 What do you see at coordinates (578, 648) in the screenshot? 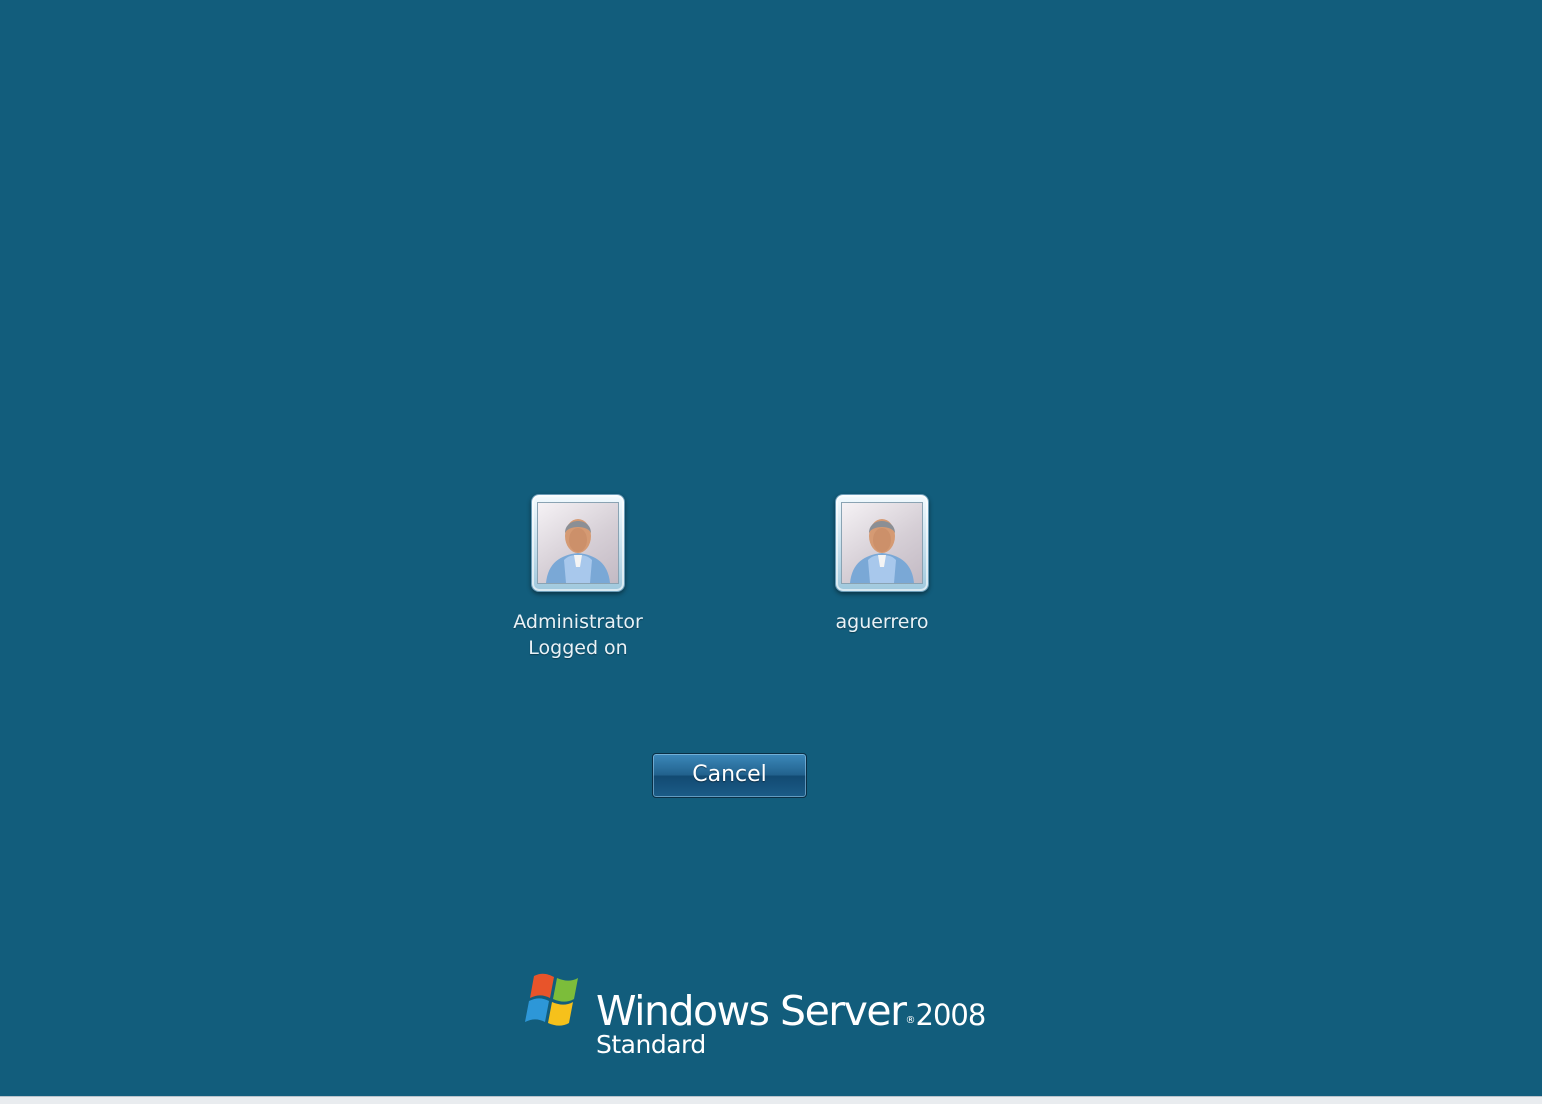
I see `user-status-label: Logged on` at bounding box center [578, 648].